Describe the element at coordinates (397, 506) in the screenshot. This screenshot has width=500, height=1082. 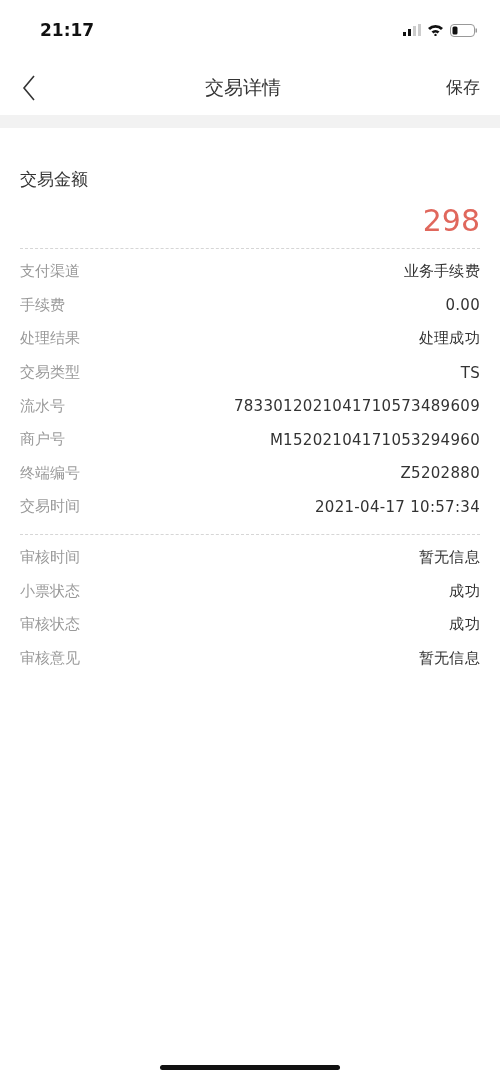
I see `field-value: 2021-04-17 10:57:34` at that location.